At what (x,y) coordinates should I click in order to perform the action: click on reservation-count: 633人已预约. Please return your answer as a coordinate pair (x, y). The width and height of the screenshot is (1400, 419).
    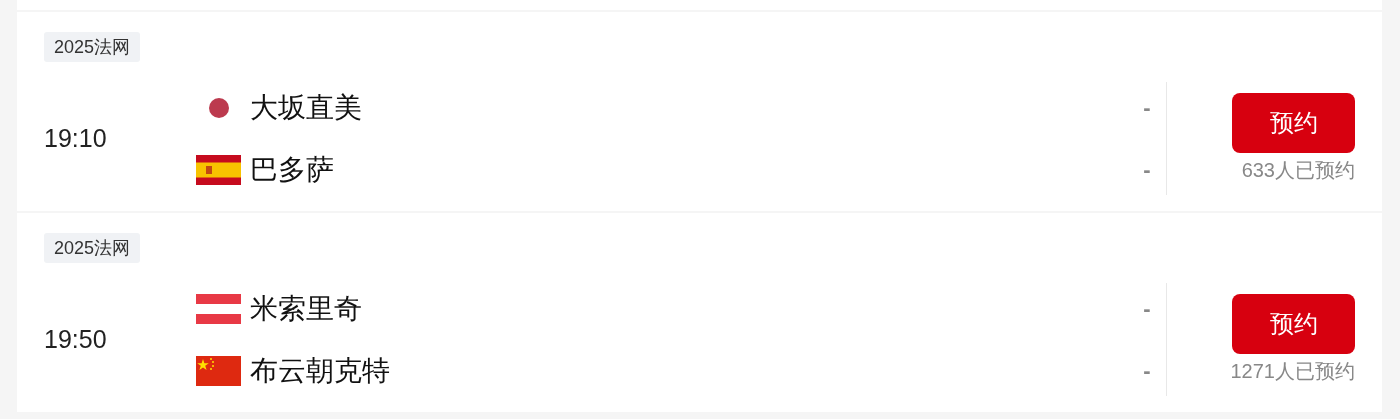
    Looking at the image, I should click on (1298, 170).